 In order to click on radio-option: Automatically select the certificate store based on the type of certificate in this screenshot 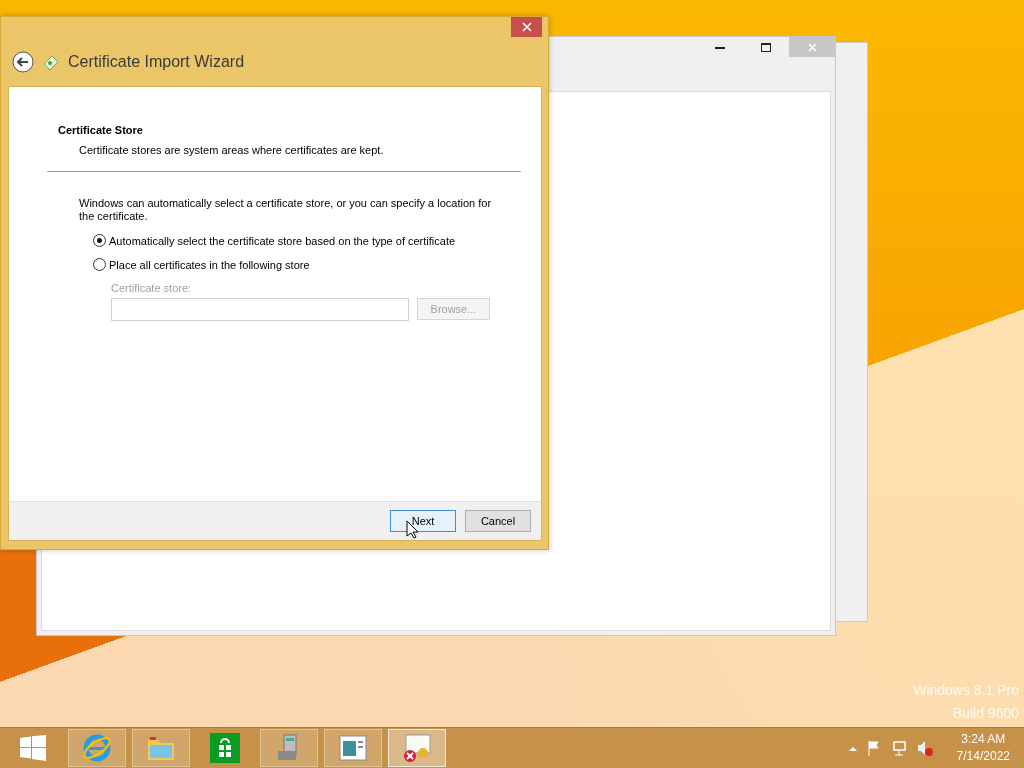, I will do `click(307, 240)`.